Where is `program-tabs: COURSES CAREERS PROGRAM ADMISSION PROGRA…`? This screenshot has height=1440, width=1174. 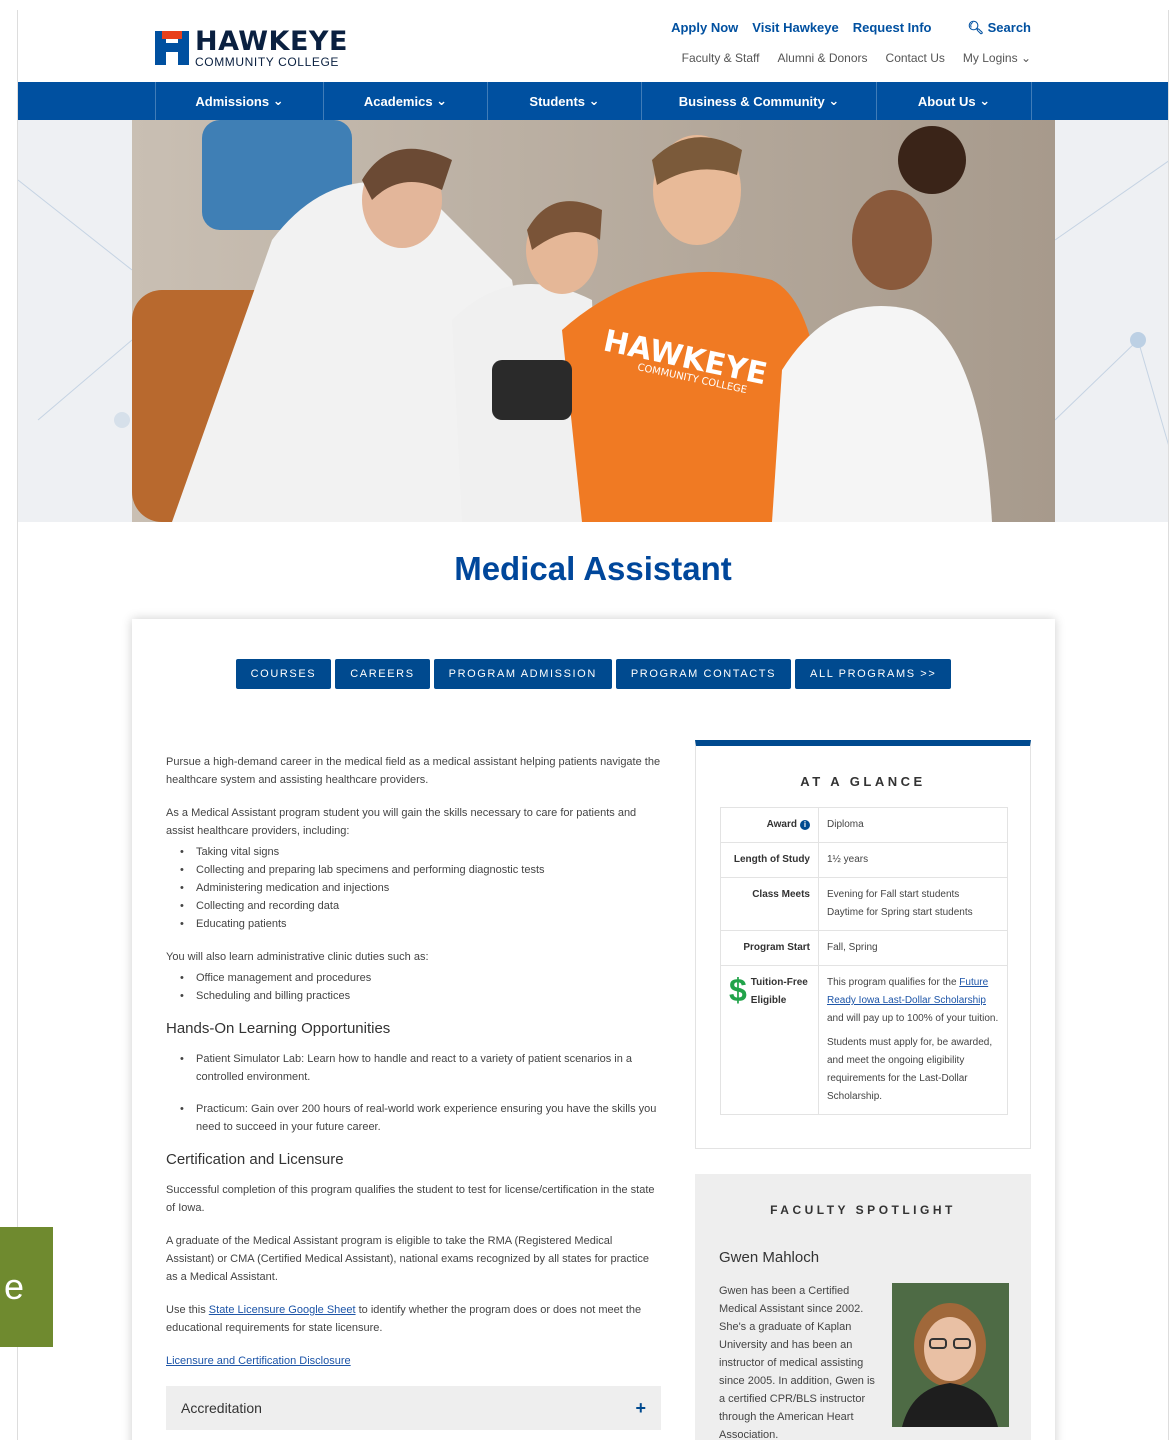 program-tabs: COURSES CAREERS PROGRAM ADMISSION PROGRA… is located at coordinates (593, 674).